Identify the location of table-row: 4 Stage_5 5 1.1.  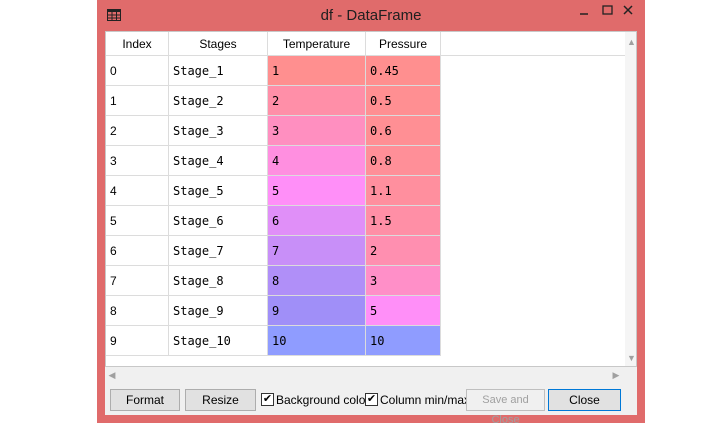
(273, 191).